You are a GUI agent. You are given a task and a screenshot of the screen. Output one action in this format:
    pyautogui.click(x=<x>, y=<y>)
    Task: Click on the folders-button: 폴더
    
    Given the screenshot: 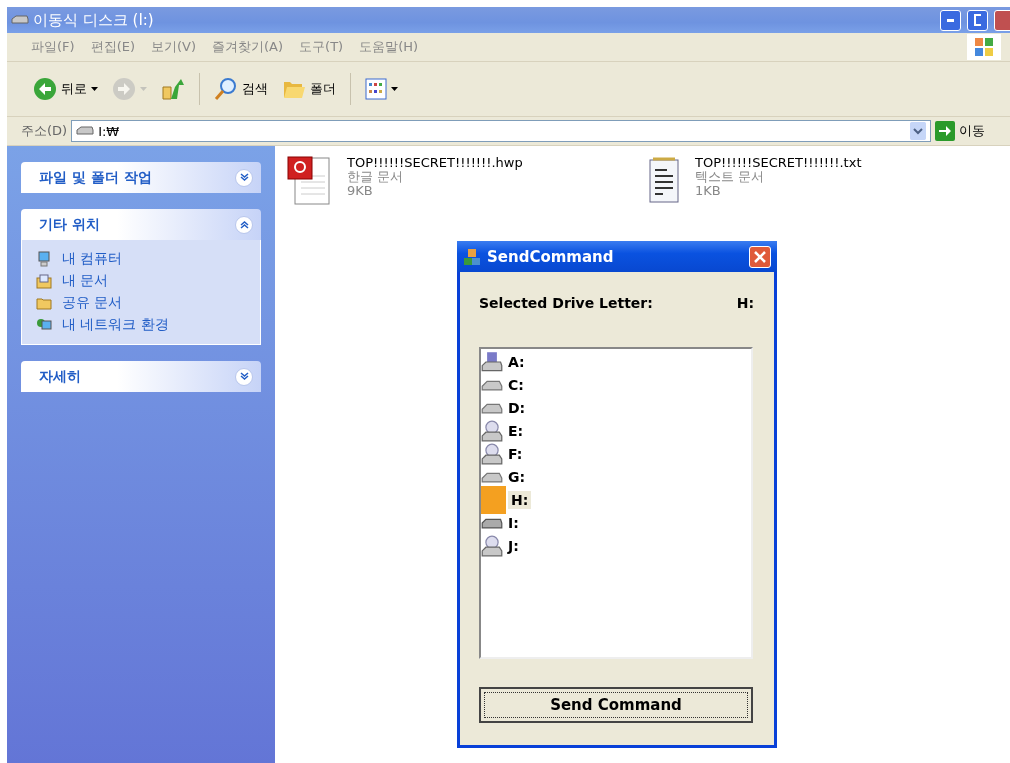 What is the action you would take?
    pyautogui.click(x=309, y=89)
    